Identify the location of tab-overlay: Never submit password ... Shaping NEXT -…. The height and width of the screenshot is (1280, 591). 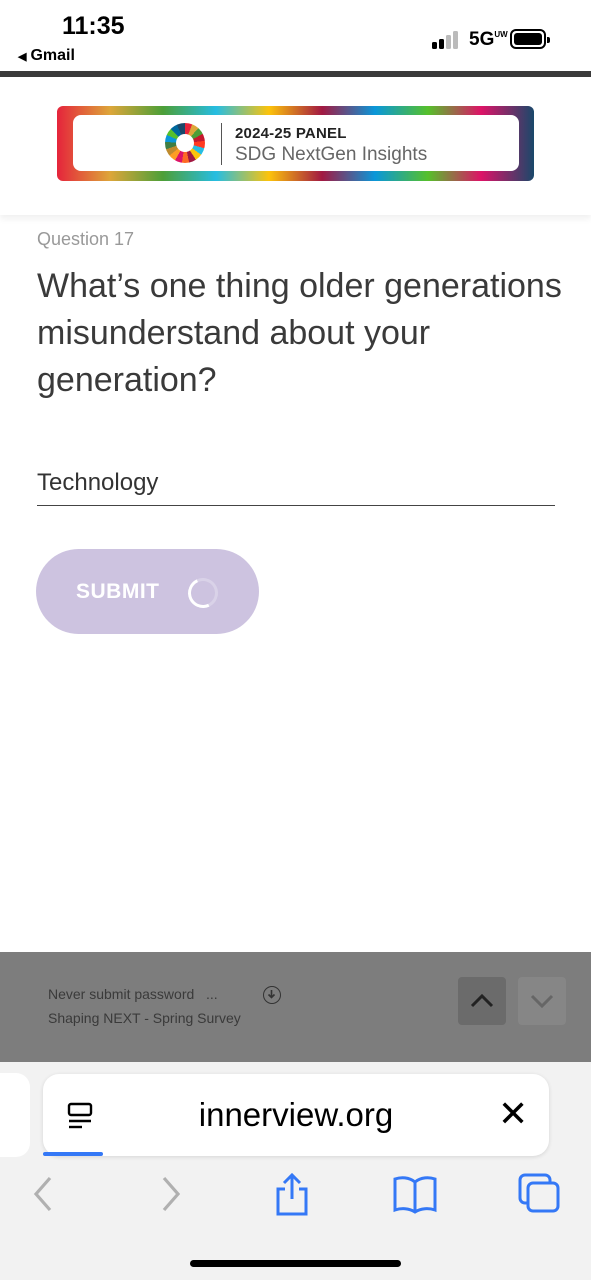
(295, 1007).